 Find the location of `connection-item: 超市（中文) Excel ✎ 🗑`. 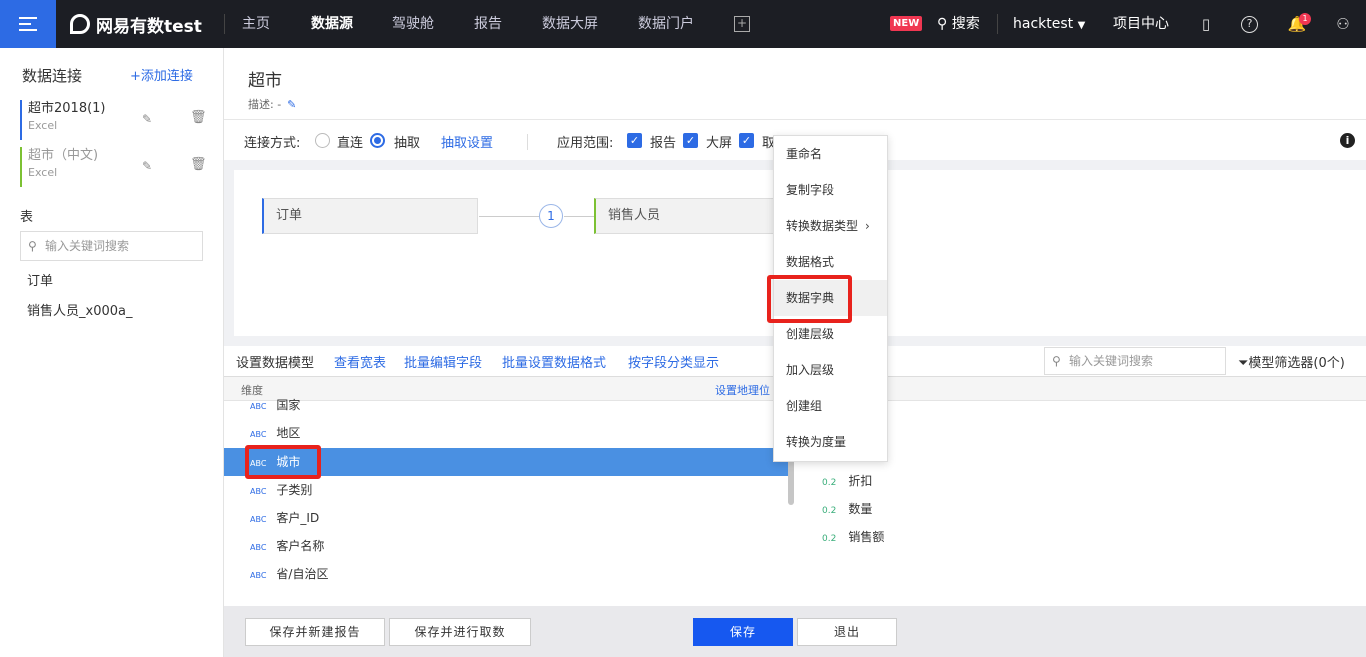

connection-item: 超市（中文) Excel ✎ 🗑 is located at coordinates (115, 167).